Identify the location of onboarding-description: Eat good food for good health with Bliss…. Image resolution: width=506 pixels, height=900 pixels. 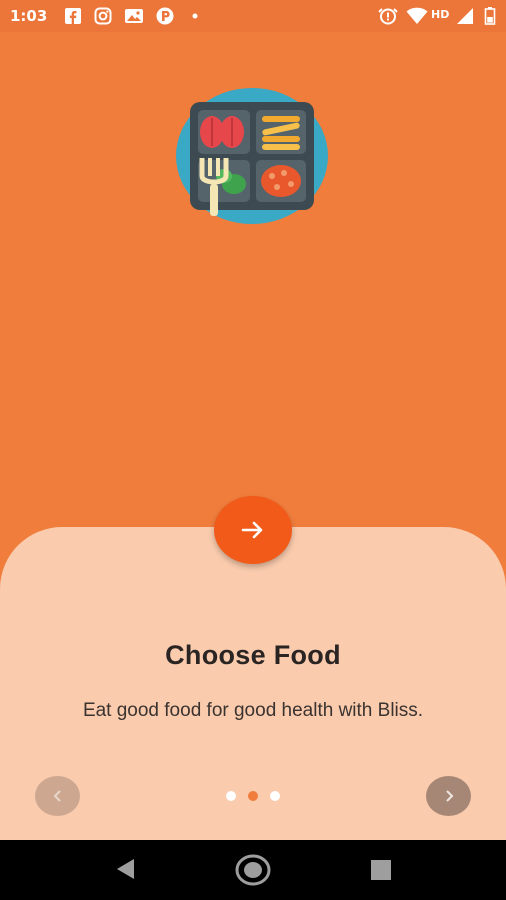
(253, 710).